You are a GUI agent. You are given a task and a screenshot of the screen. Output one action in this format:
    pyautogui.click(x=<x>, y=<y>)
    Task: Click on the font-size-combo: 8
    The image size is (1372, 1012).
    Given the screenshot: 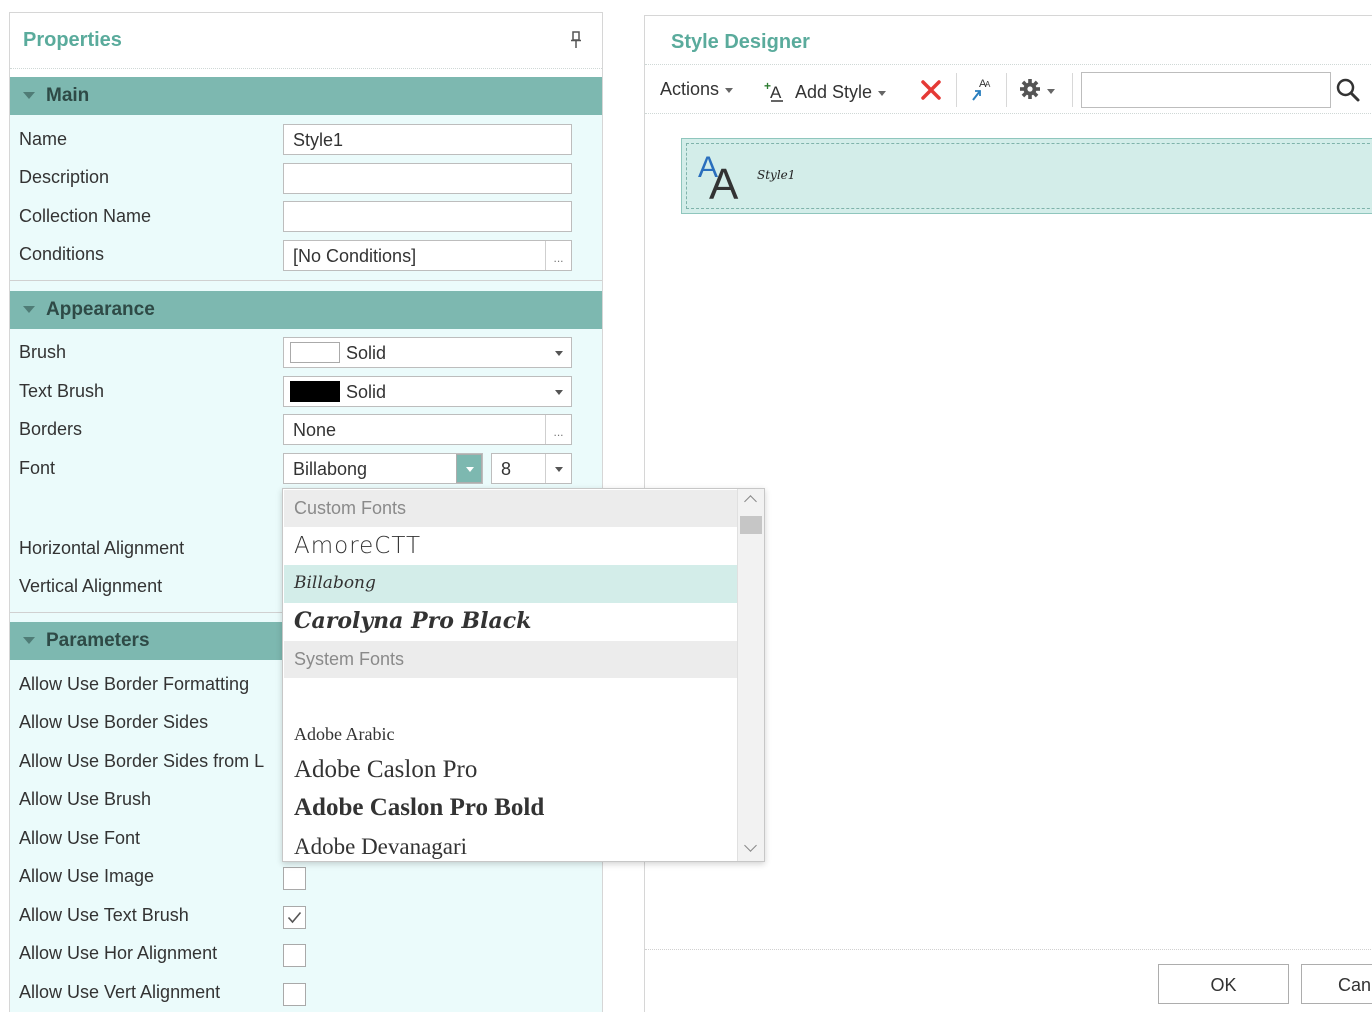 What is the action you would take?
    pyautogui.click(x=531, y=468)
    